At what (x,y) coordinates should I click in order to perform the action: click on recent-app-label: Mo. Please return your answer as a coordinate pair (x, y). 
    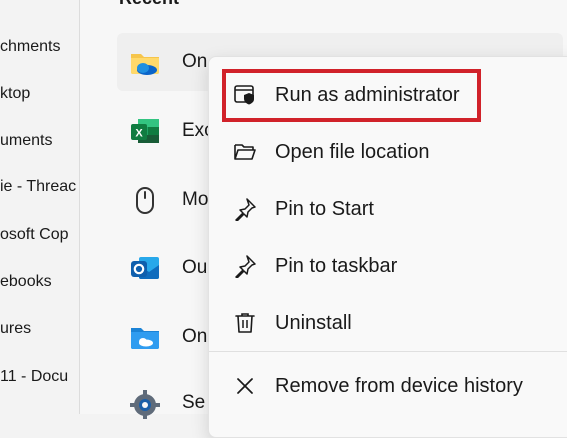
    Looking at the image, I should click on (195, 199).